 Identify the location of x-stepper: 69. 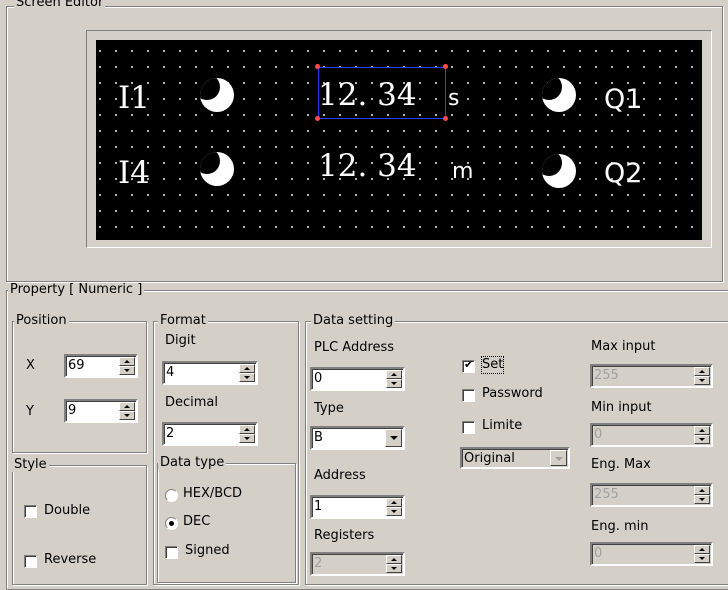
(101, 366).